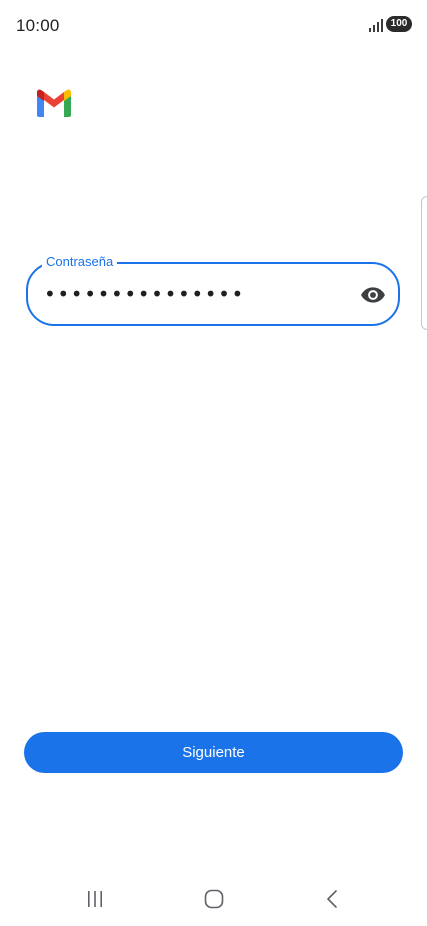 Image resolution: width=427 pixels, height=926 pixels. Describe the element at coordinates (373, 295) in the screenshot. I see `eye-icon` at that location.